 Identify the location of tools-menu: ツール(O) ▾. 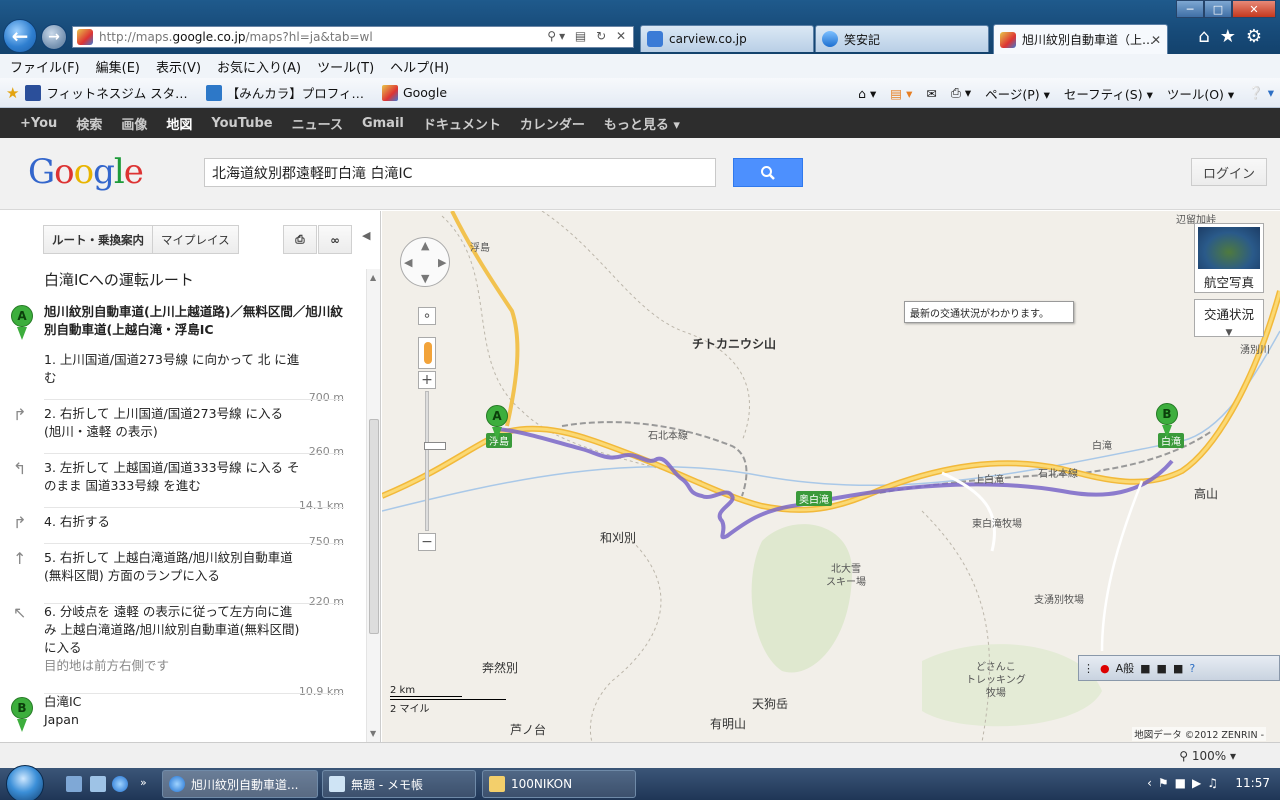
(1200, 93).